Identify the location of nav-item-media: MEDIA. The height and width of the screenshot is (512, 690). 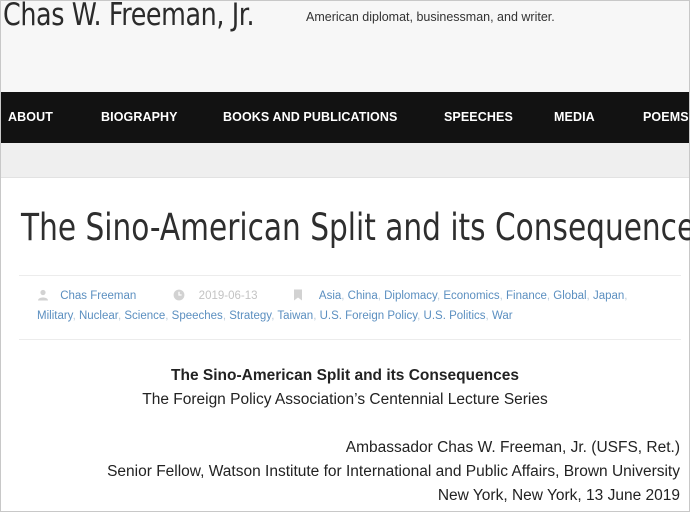
(574, 117).